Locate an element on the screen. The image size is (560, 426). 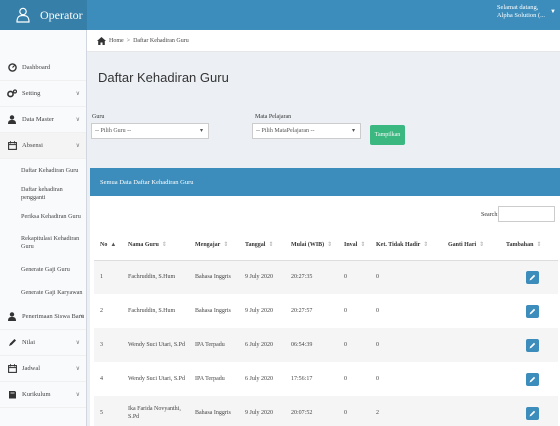
sidebar-item-nilai: Nilai ∨ is located at coordinates (43, 343).